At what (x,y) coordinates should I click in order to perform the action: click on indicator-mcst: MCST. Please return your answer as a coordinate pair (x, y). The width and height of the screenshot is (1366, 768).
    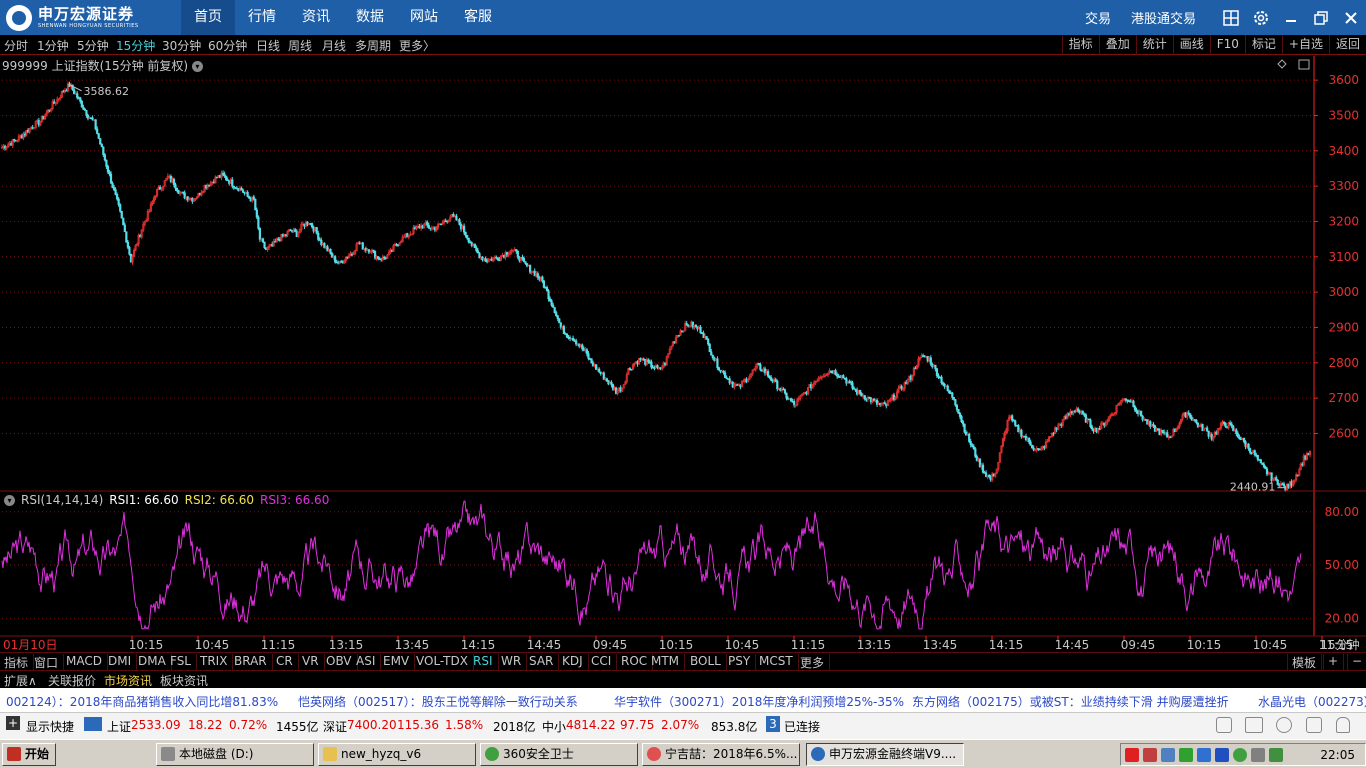
    Looking at the image, I should click on (779, 662).